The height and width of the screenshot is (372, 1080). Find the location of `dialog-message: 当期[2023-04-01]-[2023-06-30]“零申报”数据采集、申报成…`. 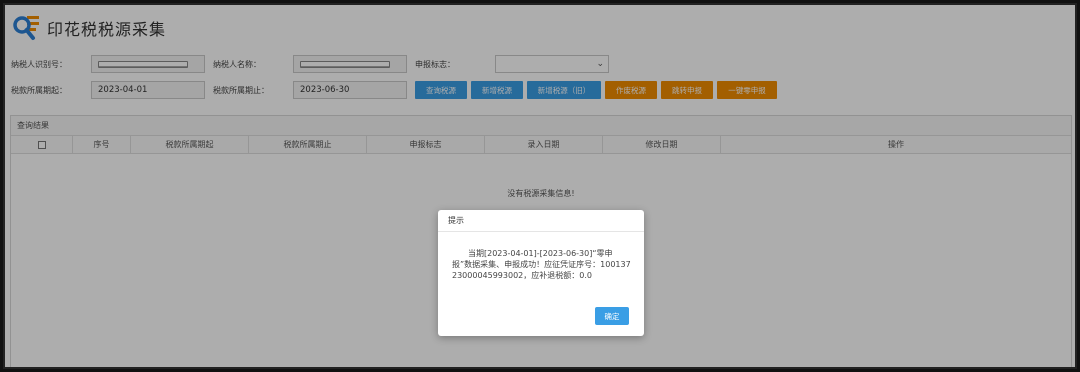

dialog-message: 当期[2023-04-01]-[2023-06-30]“零申报”数据采集、申报成… is located at coordinates (541, 264).